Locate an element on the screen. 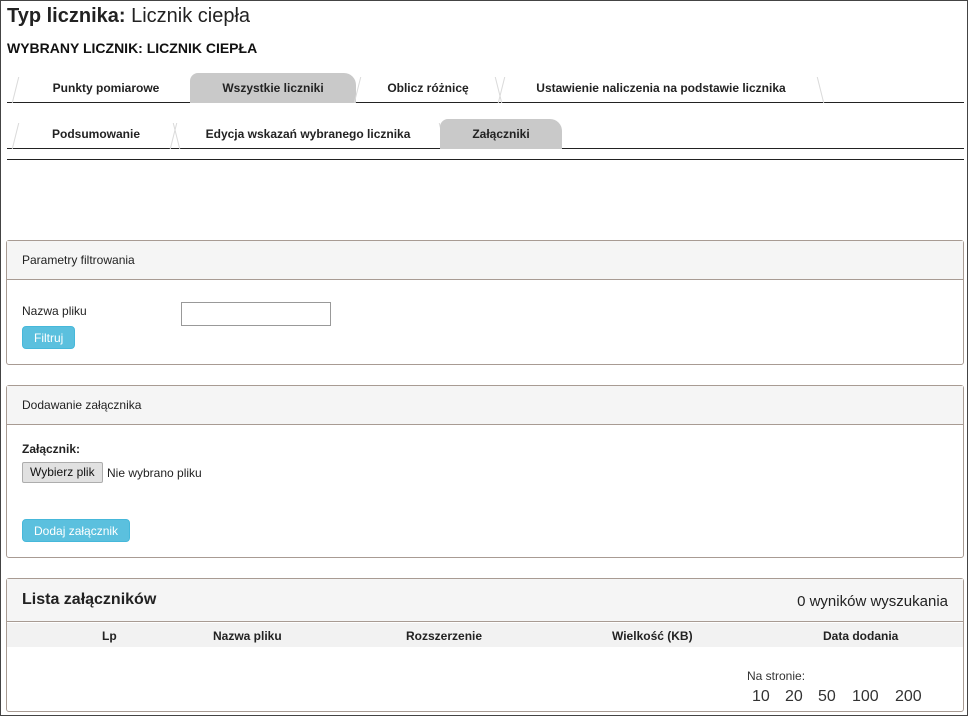 This screenshot has width=968, height=716. per-page-option-50: 50 is located at coordinates (827, 697).